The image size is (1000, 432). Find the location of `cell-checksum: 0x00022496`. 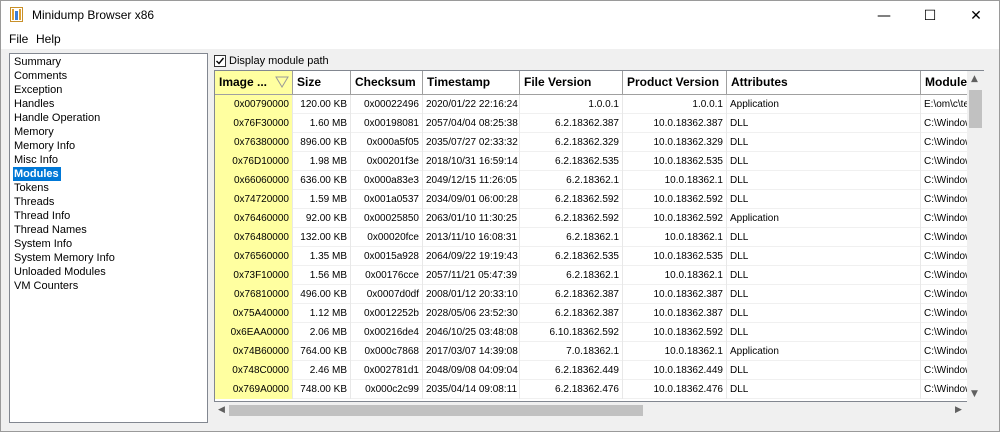

cell-checksum: 0x00022496 is located at coordinates (387, 104).